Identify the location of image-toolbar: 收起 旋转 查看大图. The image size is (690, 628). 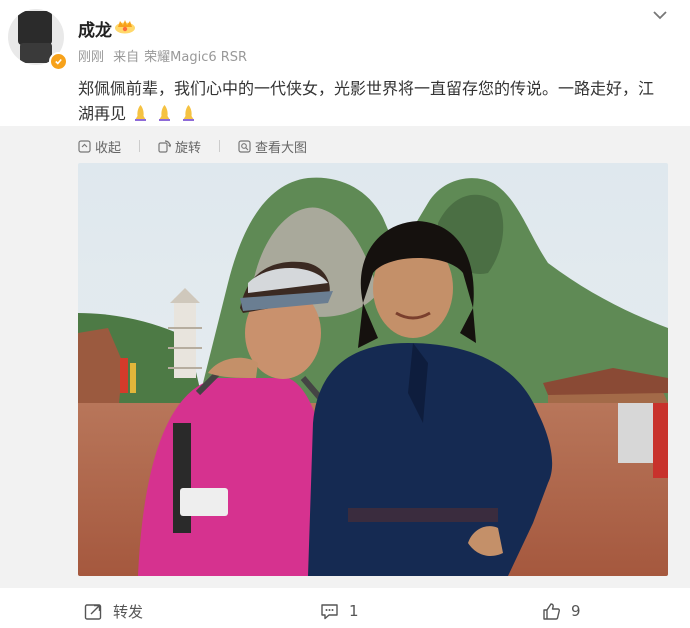
(201, 146).